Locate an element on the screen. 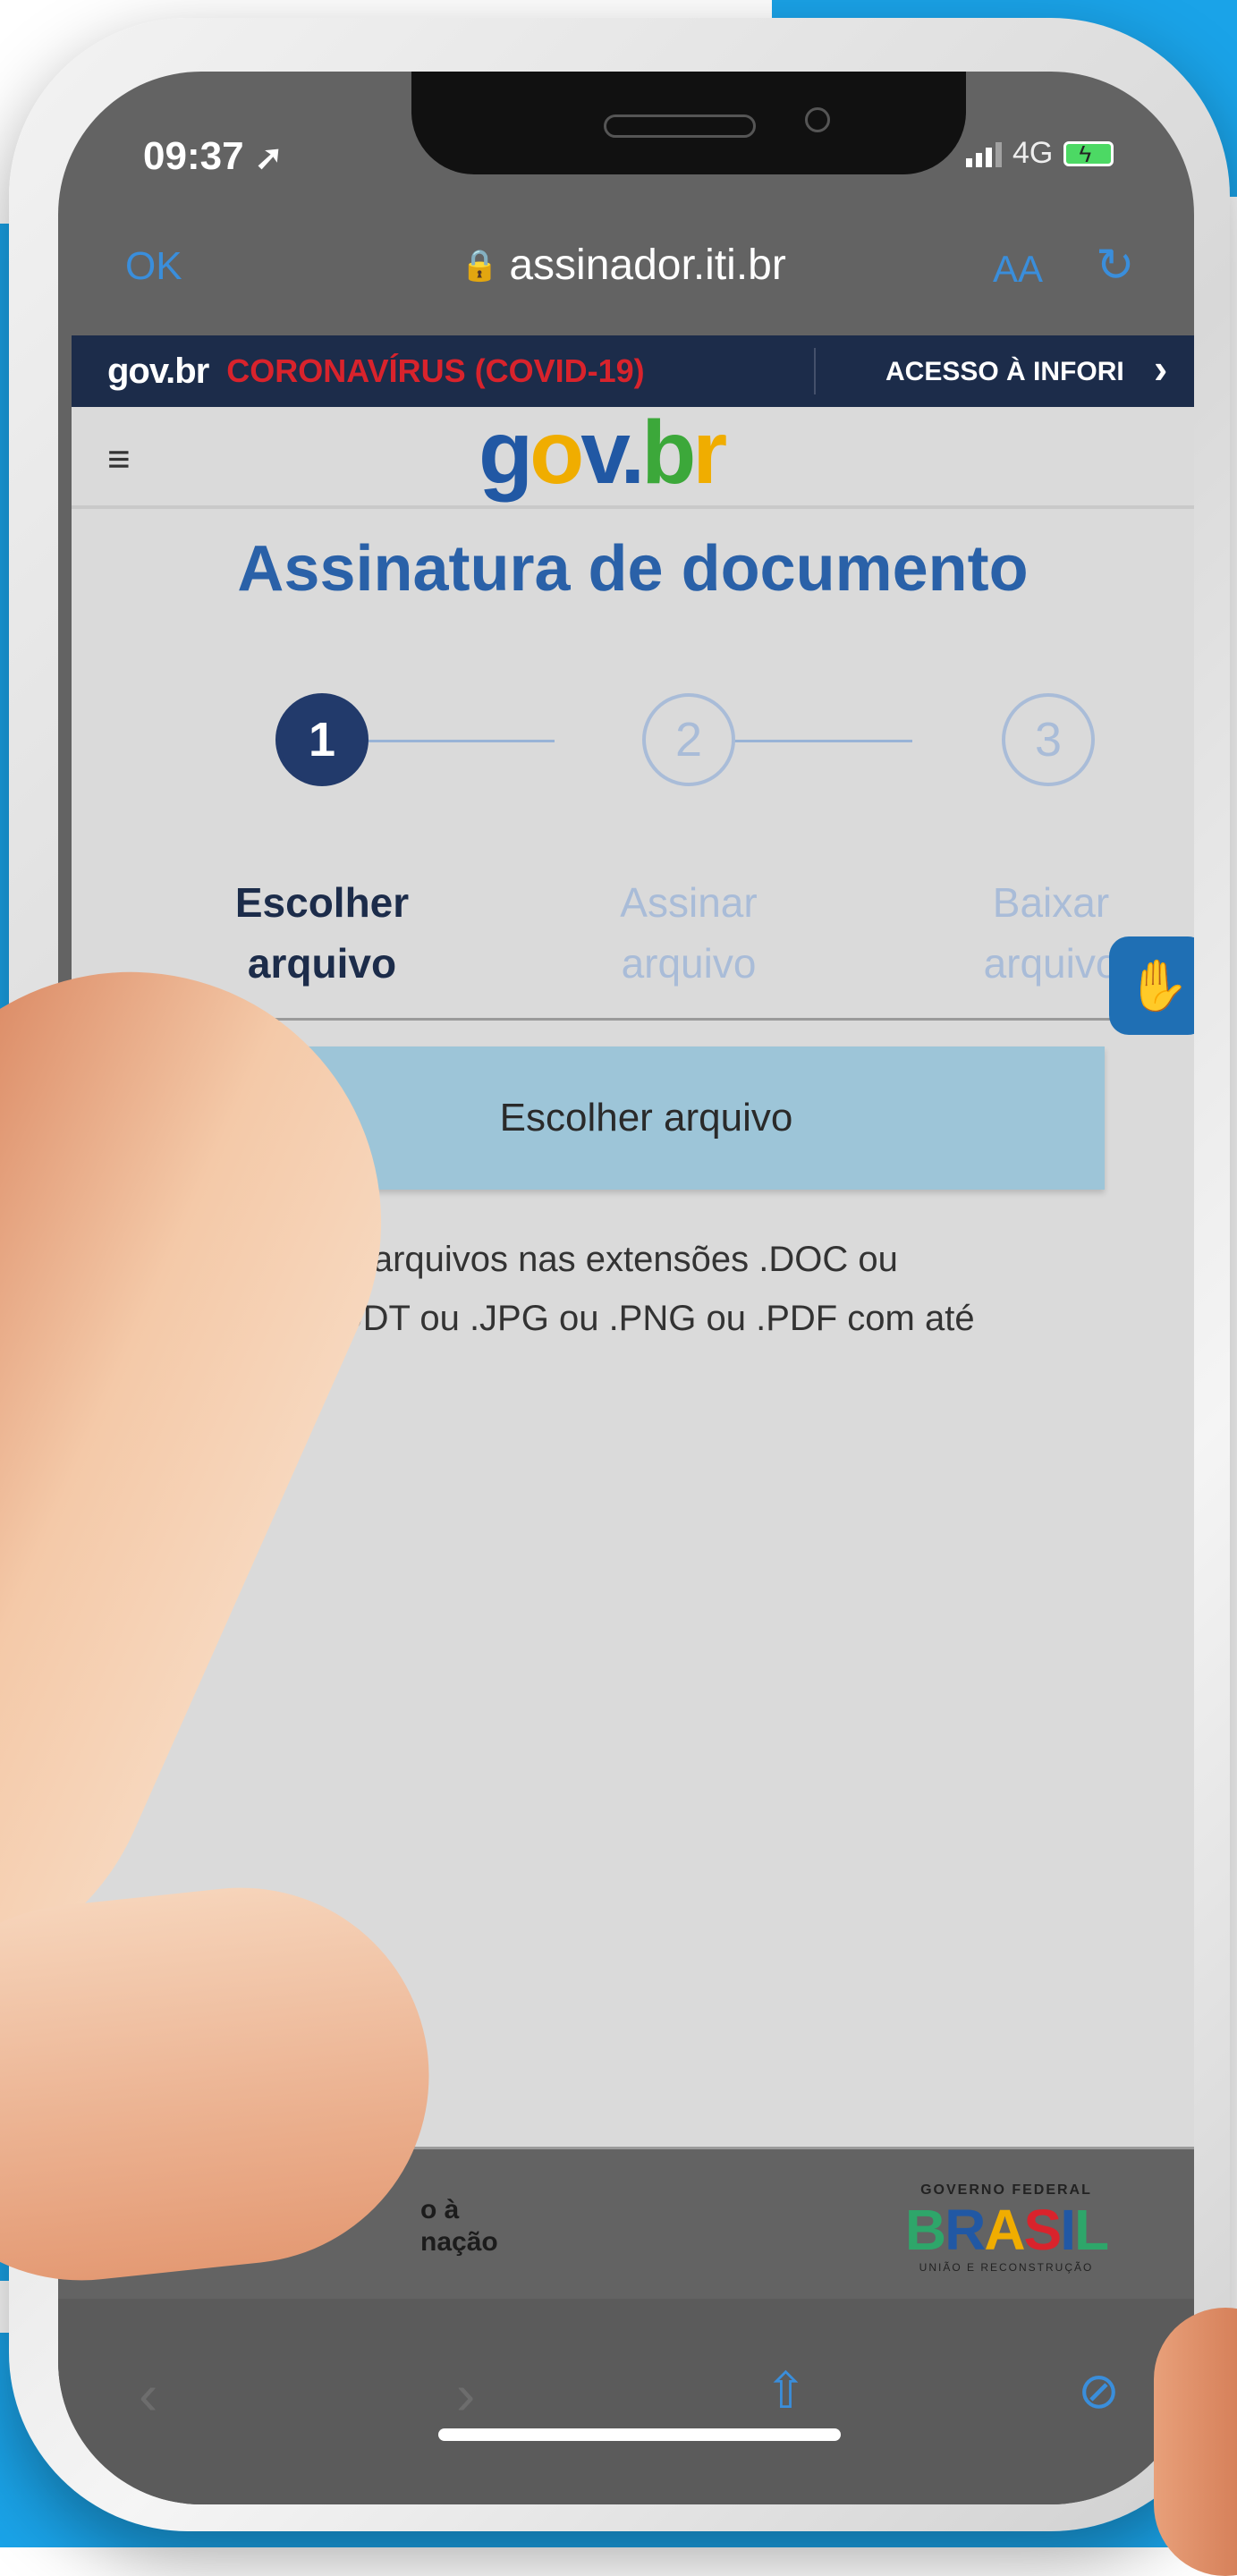  brasil-letter: R is located at coordinates (965, 2230).